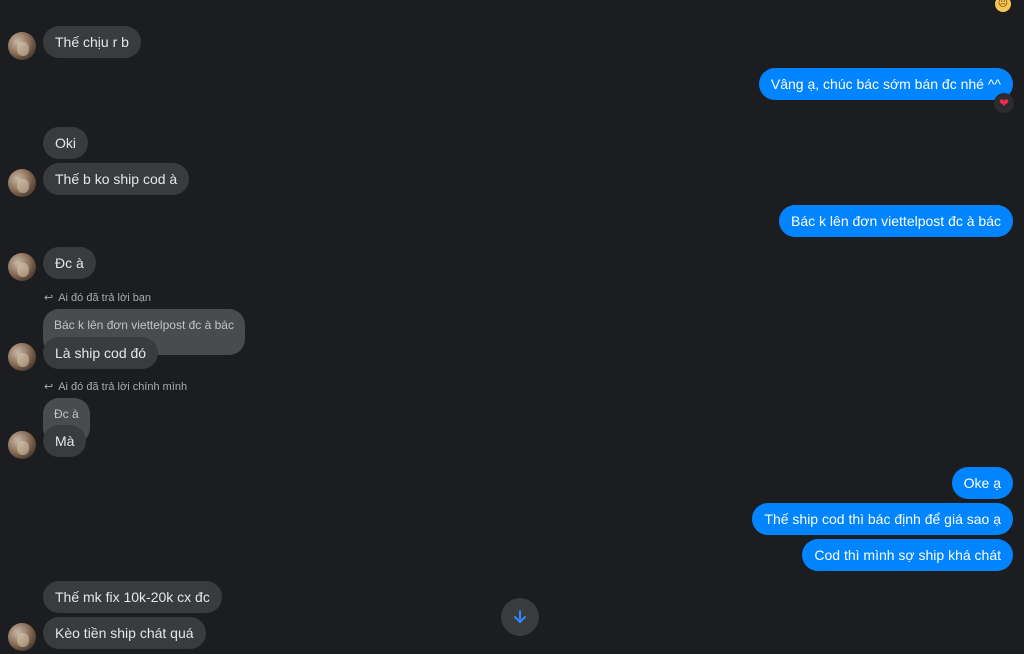  What do you see at coordinates (1004, 103) in the screenshot?
I see `heart-reaction-icon: ❤` at bounding box center [1004, 103].